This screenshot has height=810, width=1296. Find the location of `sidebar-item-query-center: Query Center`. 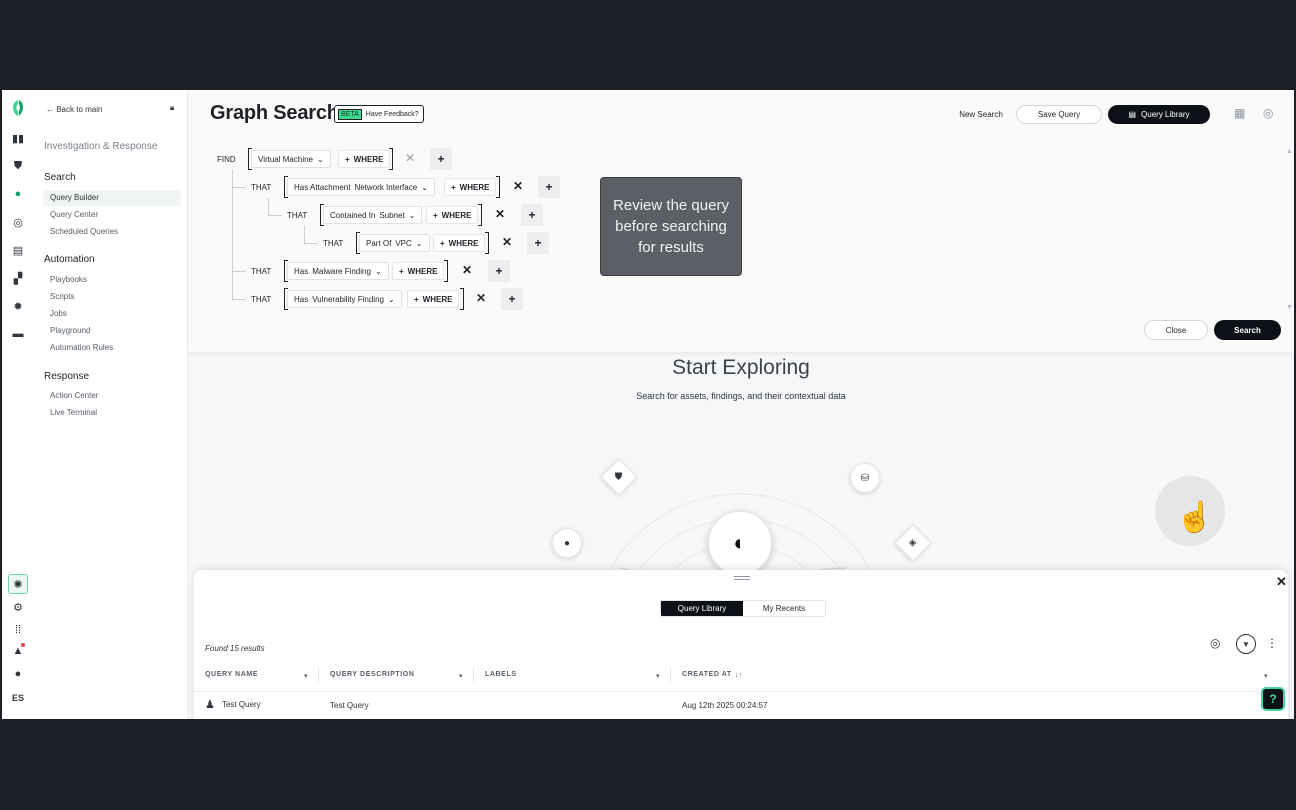

sidebar-item-query-center: Query Center is located at coordinates (112, 215).